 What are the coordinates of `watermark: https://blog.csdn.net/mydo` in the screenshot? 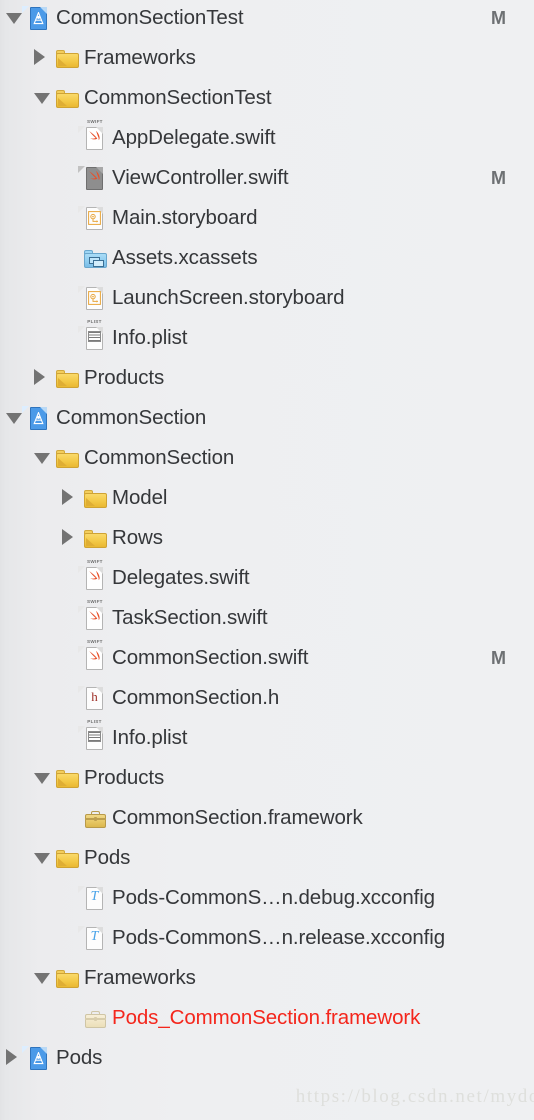 It's located at (414, 1096).